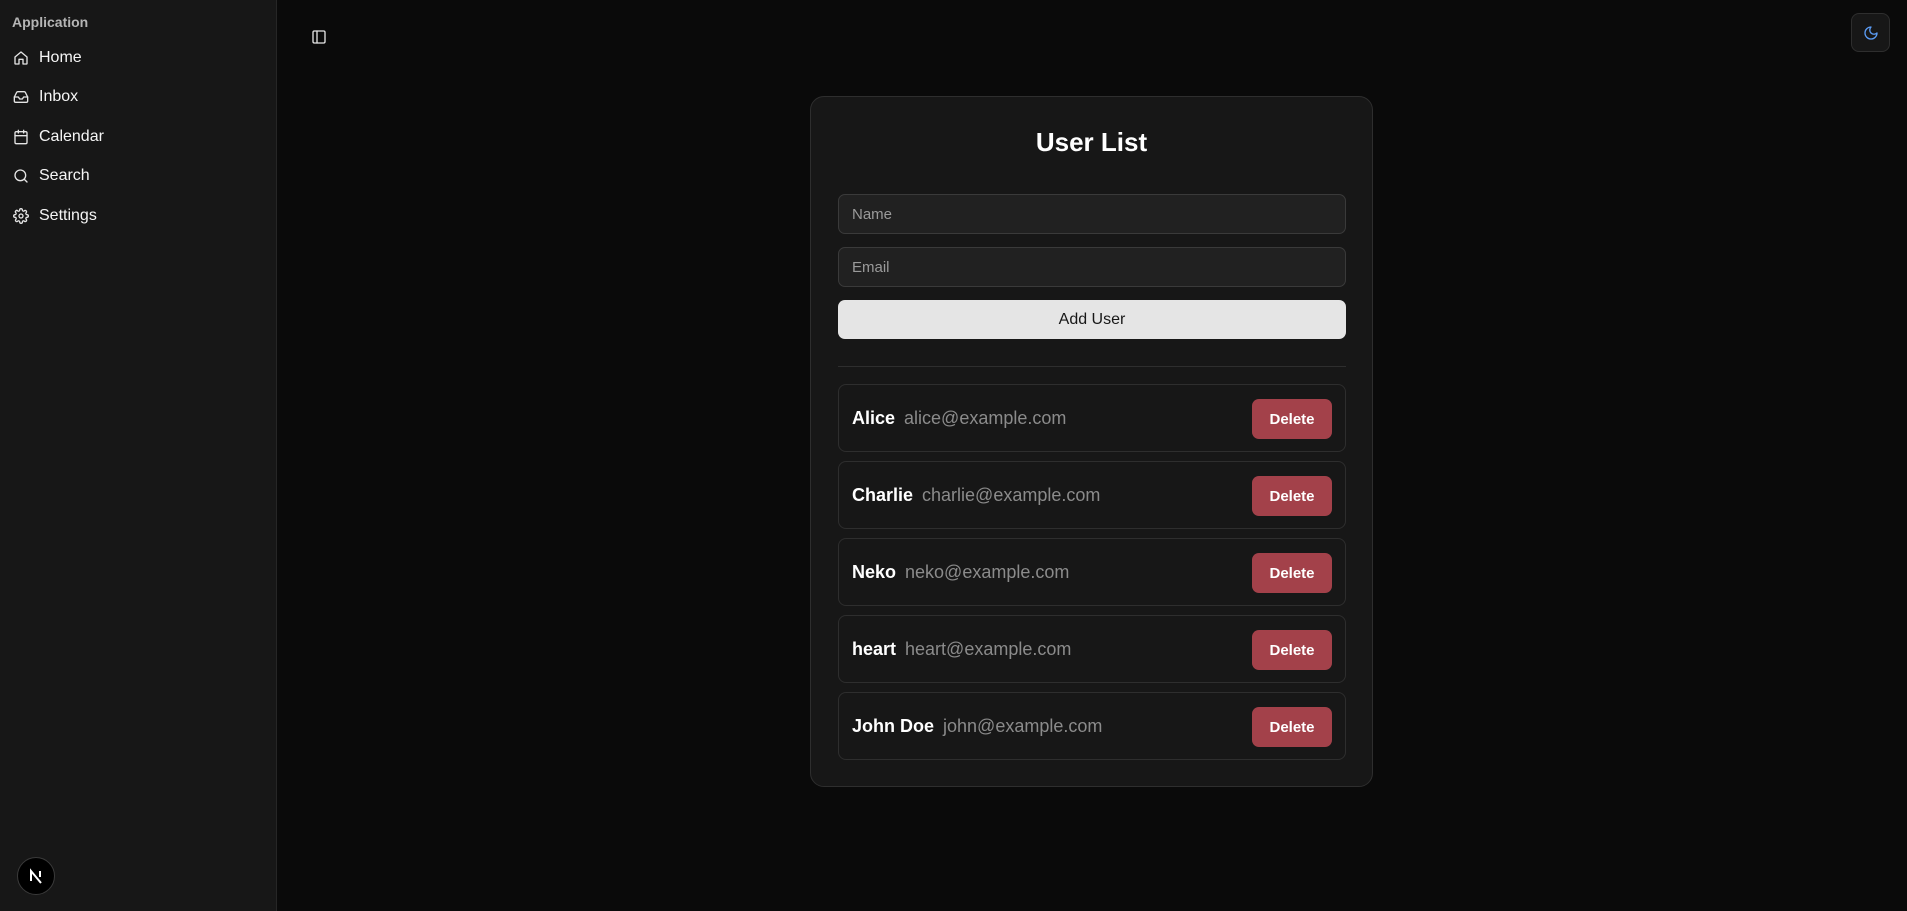 This screenshot has height=911, width=1907. What do you see at coordinates (1092, 214) in the screenshot?
I see `name-input` at bounding box center [1092, 214].